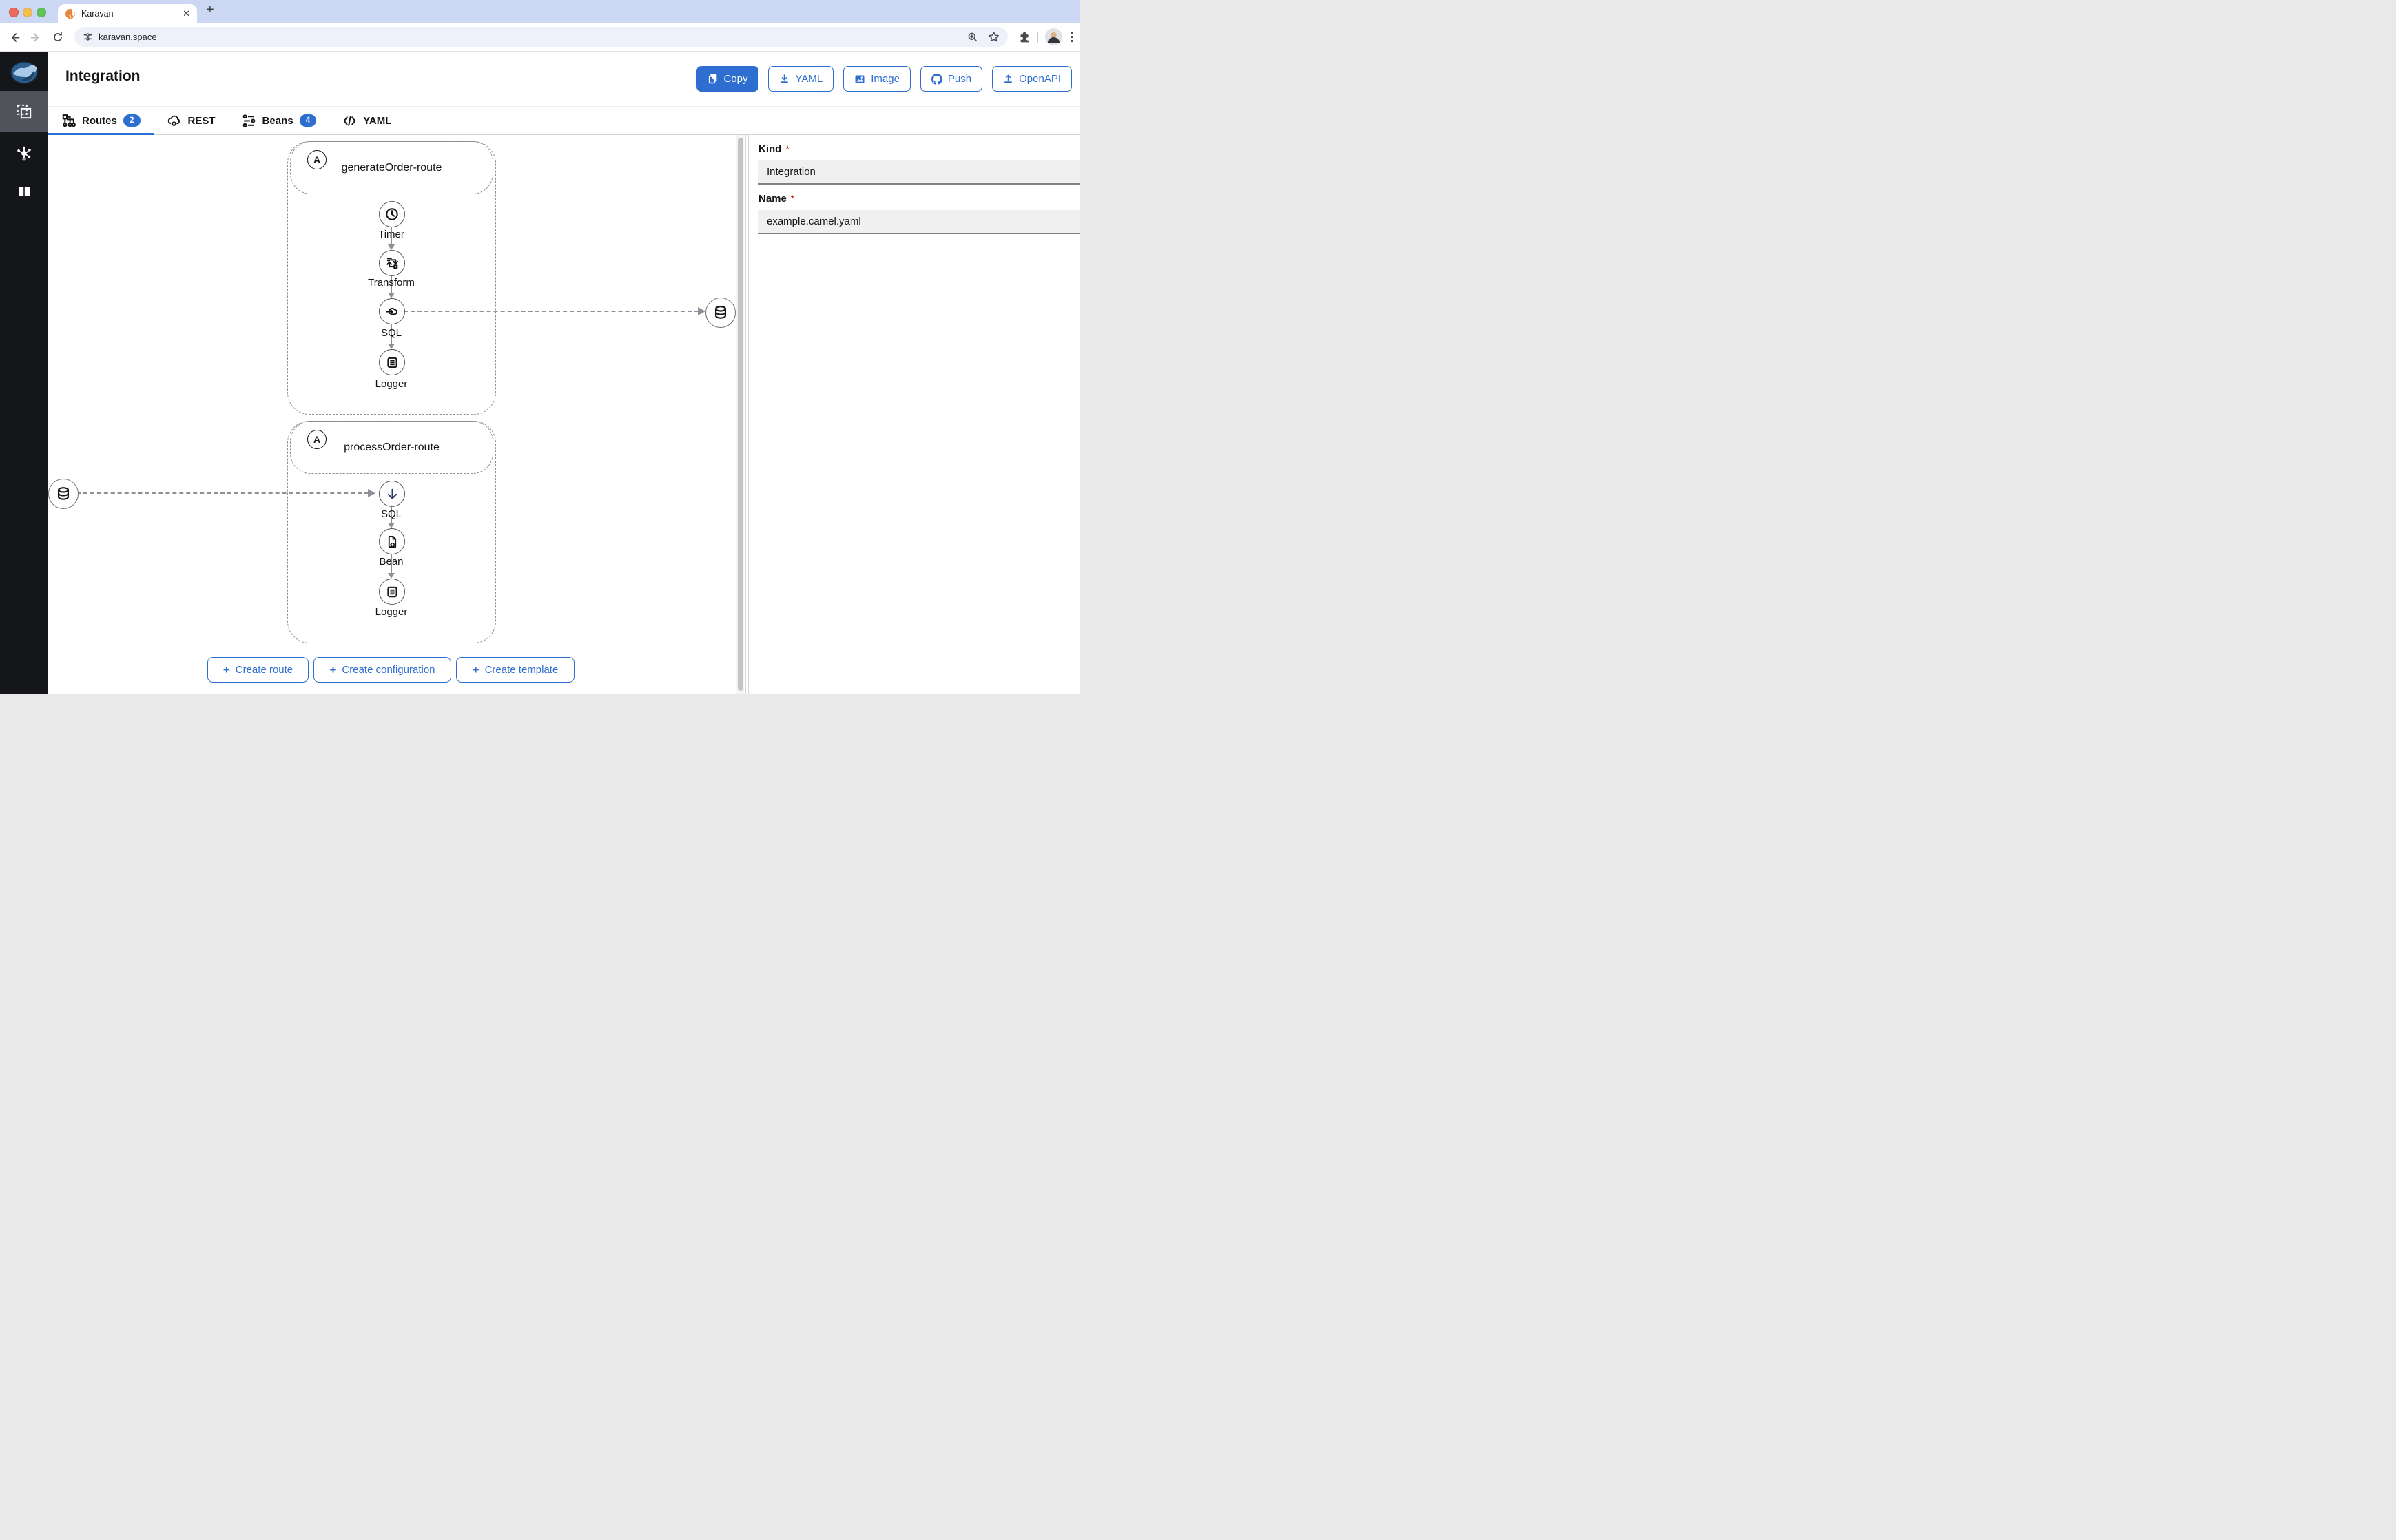 This screenshot has height=1540, width=2396. I want to click on close-tab-icon: ✕, so click(186, 13).